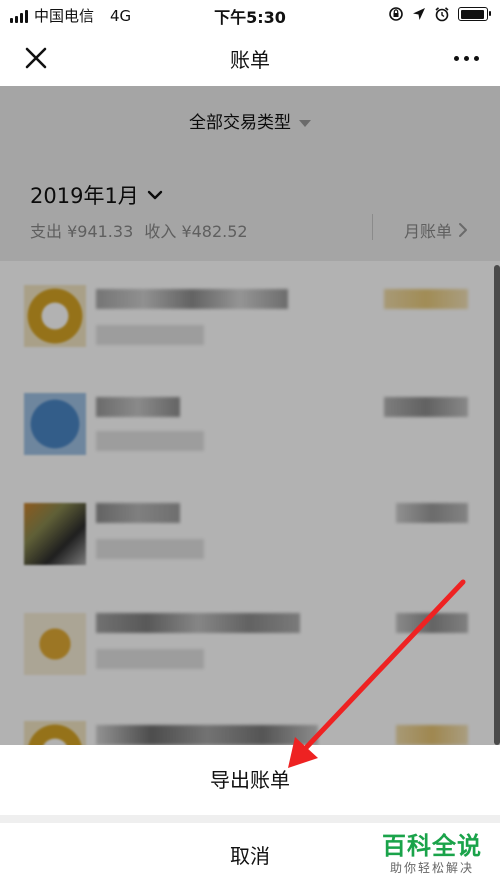  I want to click on alarm-icon, so click(442, 14).